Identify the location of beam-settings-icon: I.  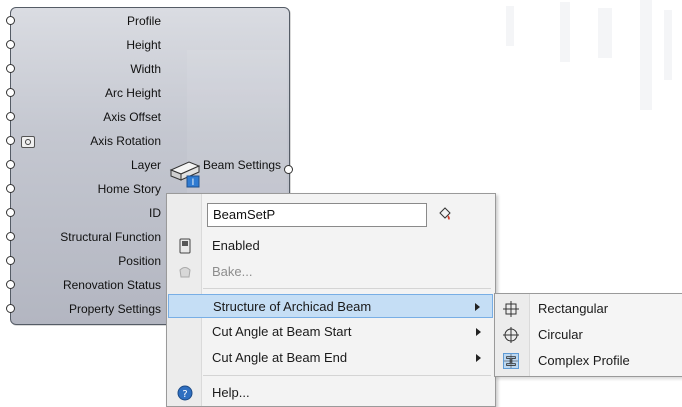
(185, 174).